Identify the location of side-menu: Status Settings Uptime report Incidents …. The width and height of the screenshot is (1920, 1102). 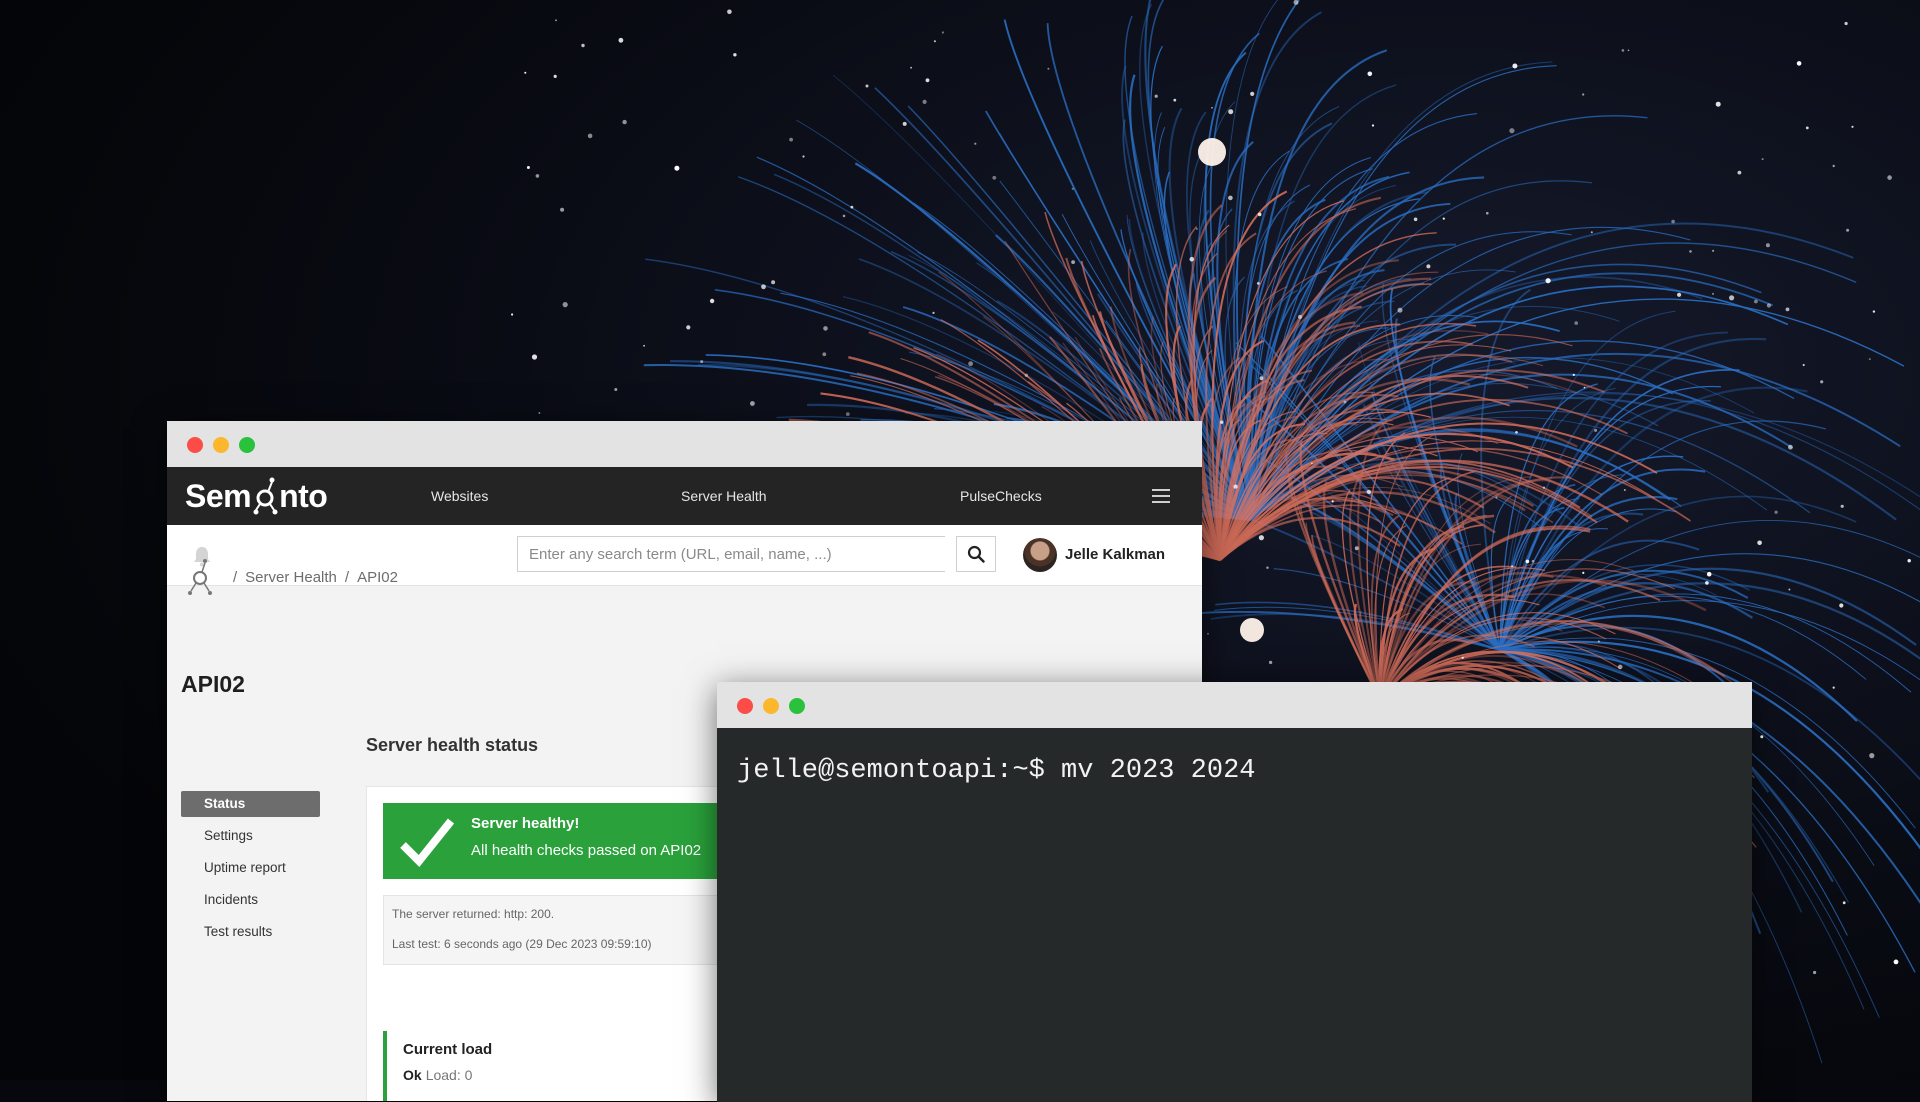
(250, 871).